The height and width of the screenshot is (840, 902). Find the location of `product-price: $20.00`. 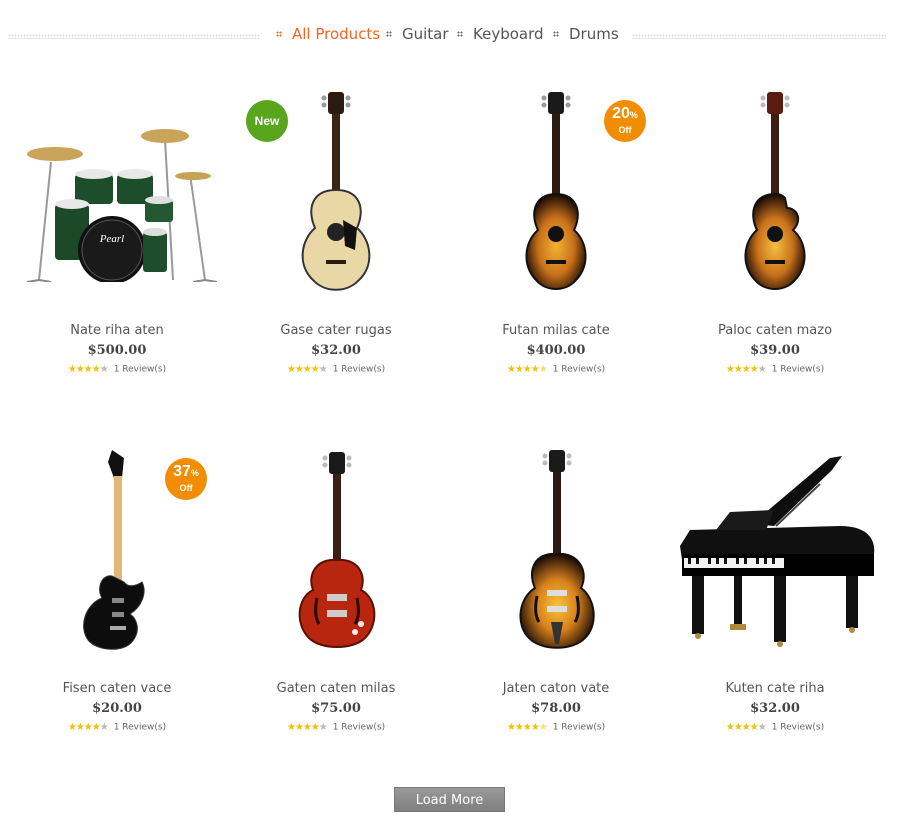

product-price: $20.00 is located at coordinates (117, 708).